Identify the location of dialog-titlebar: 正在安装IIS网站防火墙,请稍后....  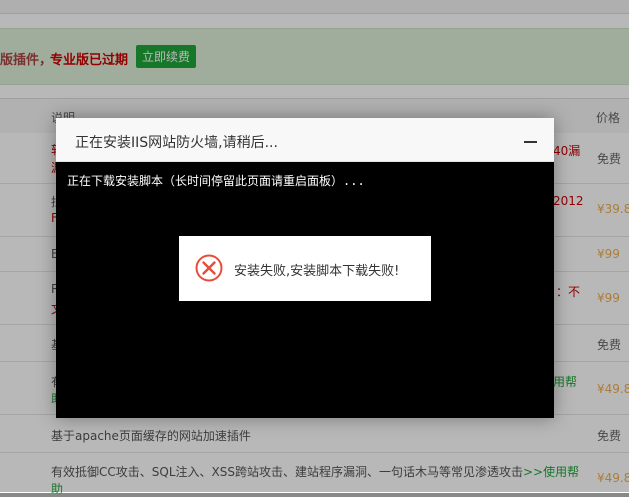
(305, 140).